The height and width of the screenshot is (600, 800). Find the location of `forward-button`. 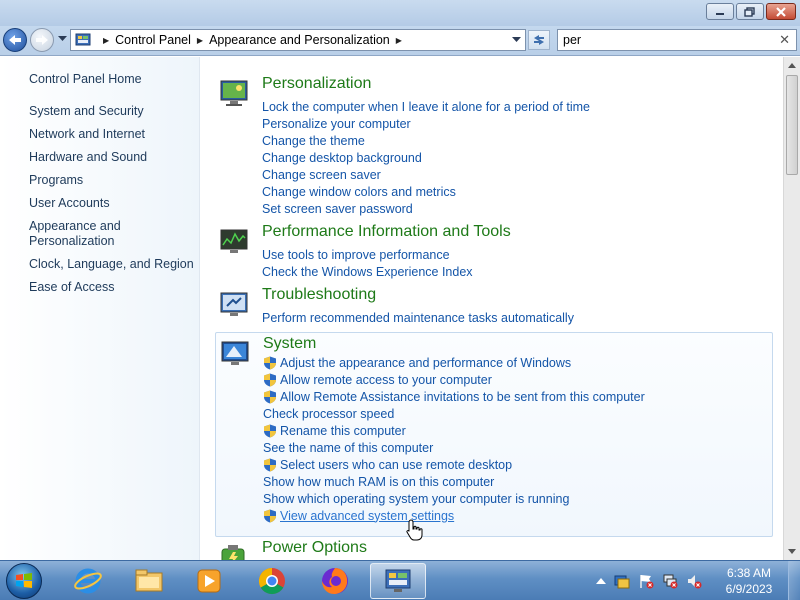

forward-button is located at coordinates (42, 40).